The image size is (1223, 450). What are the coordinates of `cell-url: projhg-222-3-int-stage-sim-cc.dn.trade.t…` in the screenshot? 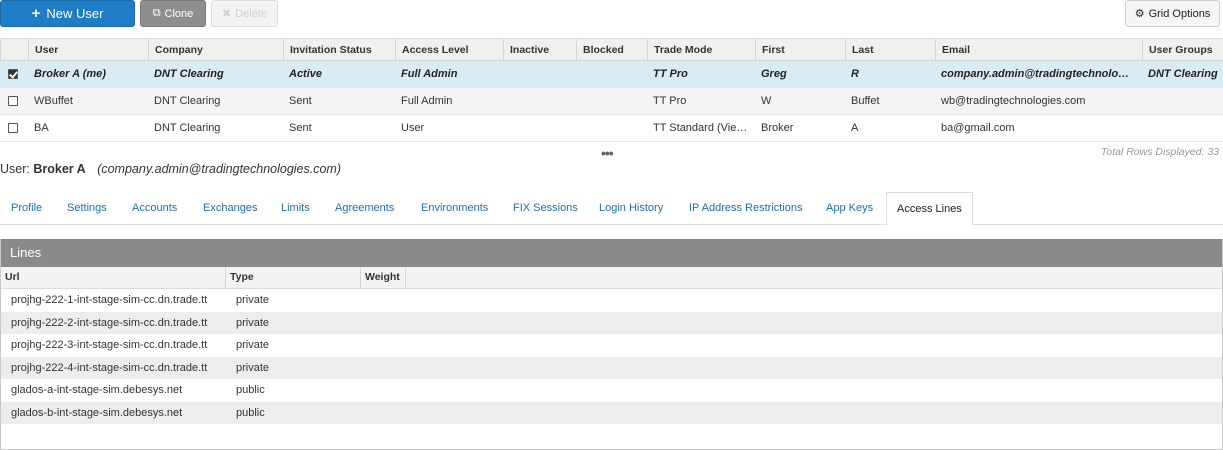 It's located at (109, 345).